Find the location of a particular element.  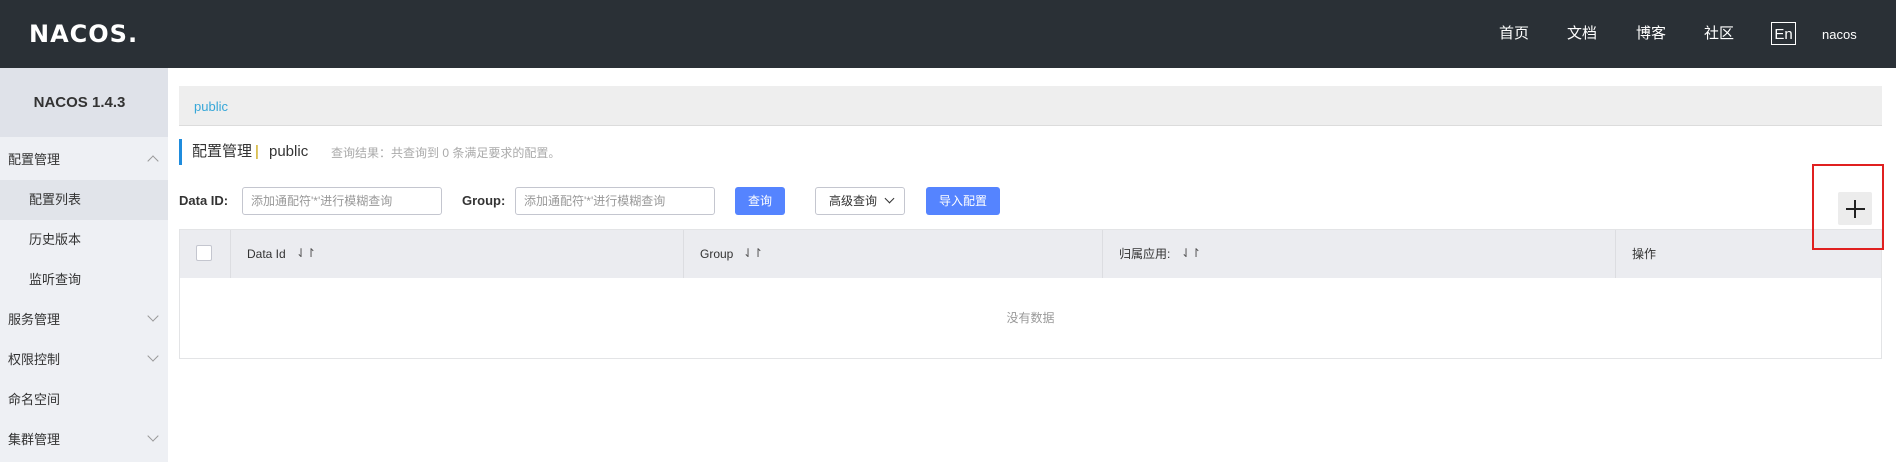

advanced-query-label: 高级查询 is located at coordinates (853, 201).